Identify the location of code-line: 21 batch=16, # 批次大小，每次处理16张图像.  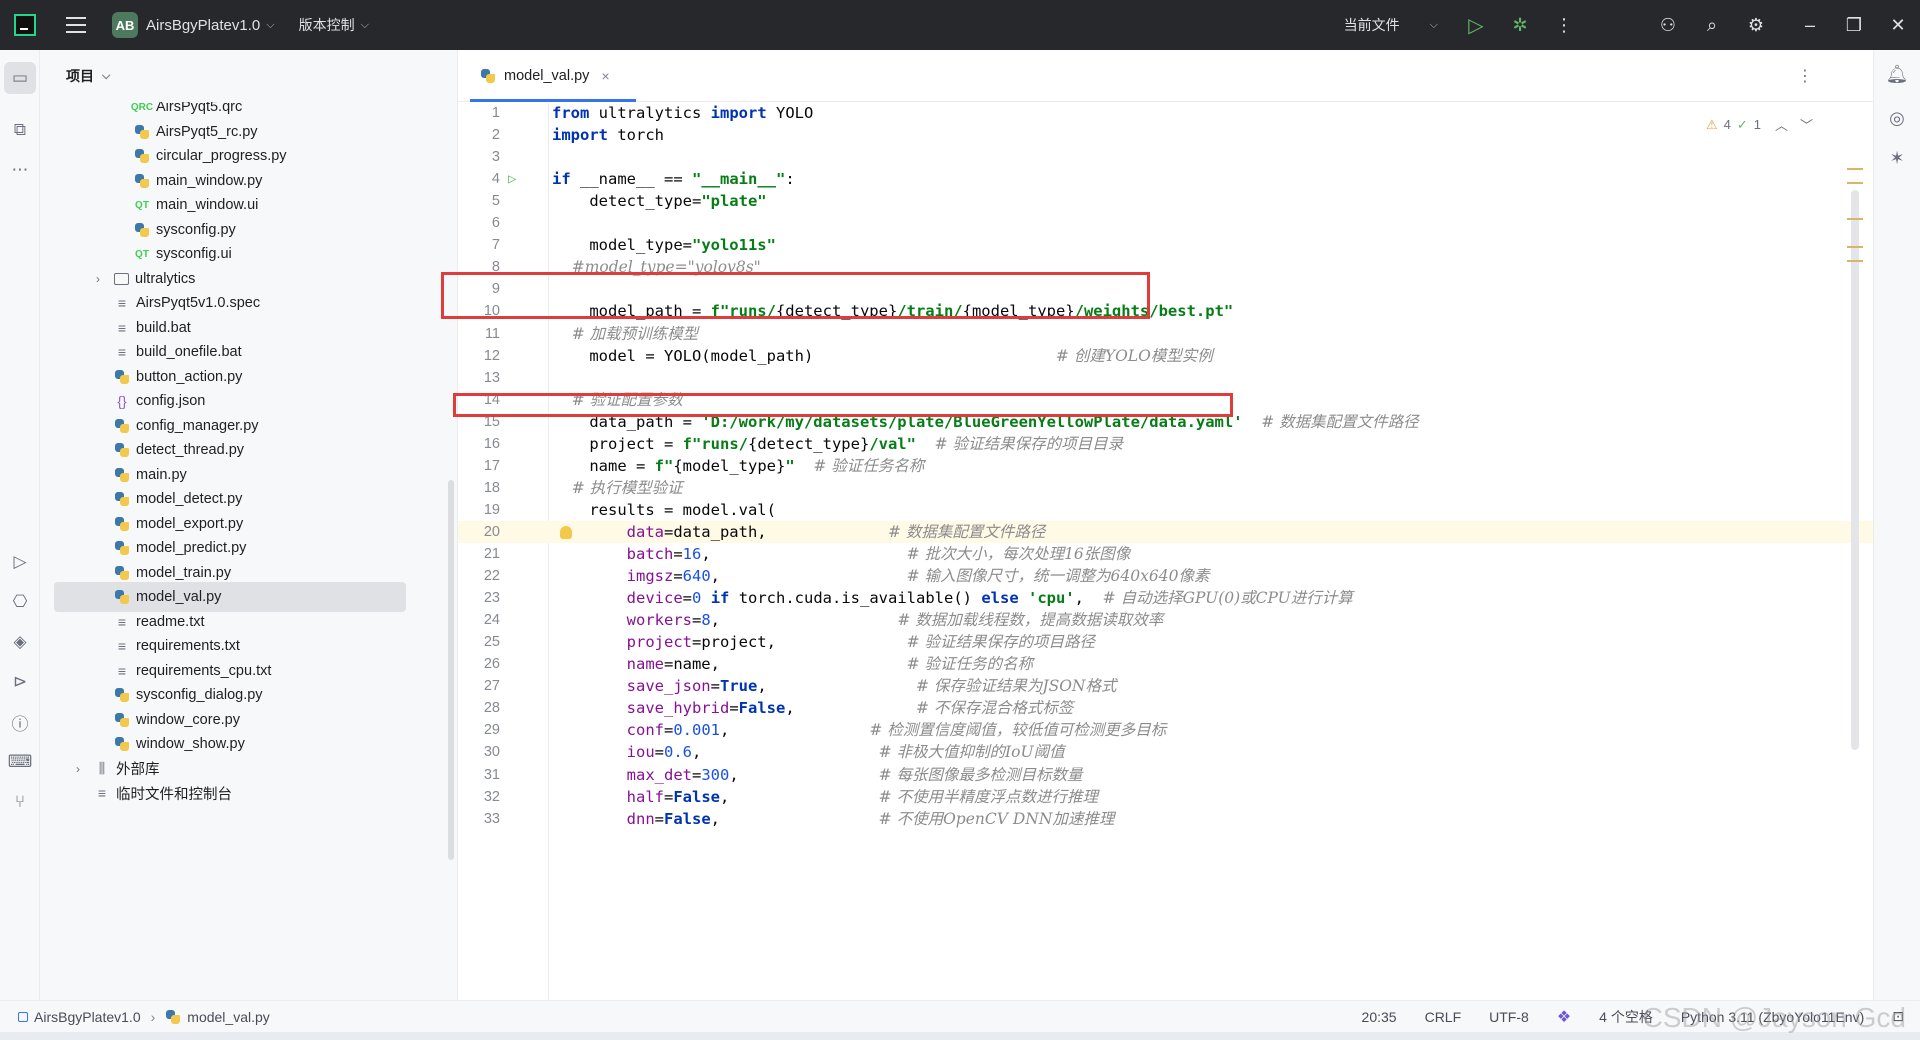
(1165, 554).